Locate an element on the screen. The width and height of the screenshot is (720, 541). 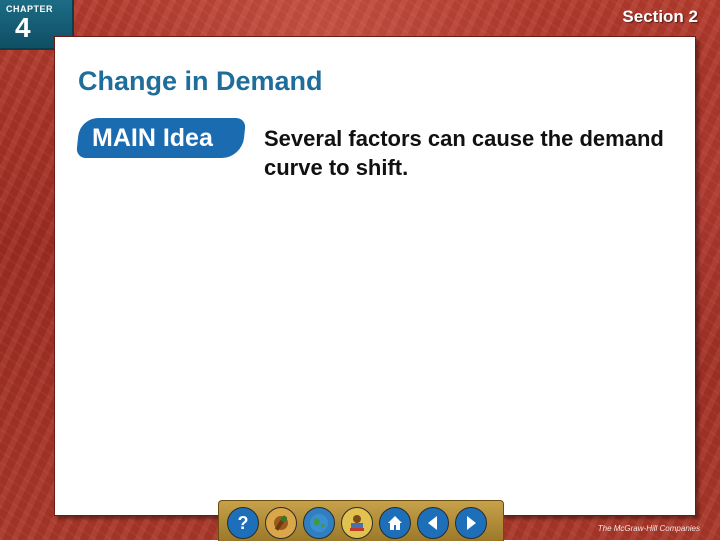
chapter-number: 4 is located at coordinates (23, 27).